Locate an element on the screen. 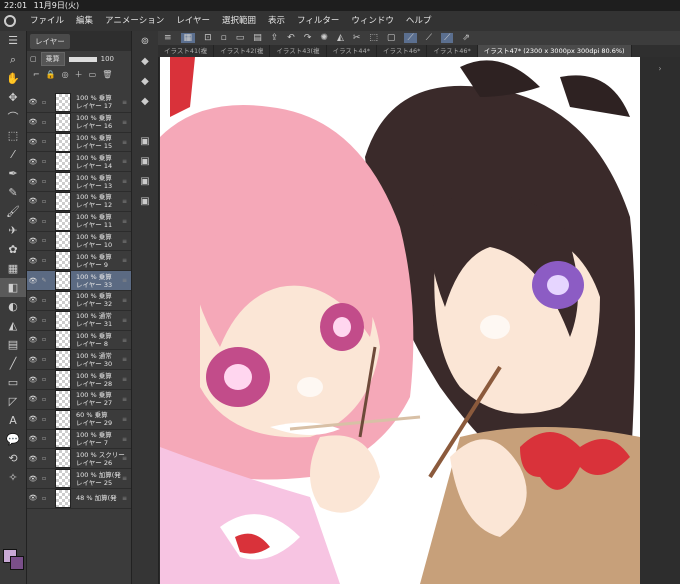 The image size is (680, 584). menu-item: ウィンドウ is located at coordinates (372, 21).